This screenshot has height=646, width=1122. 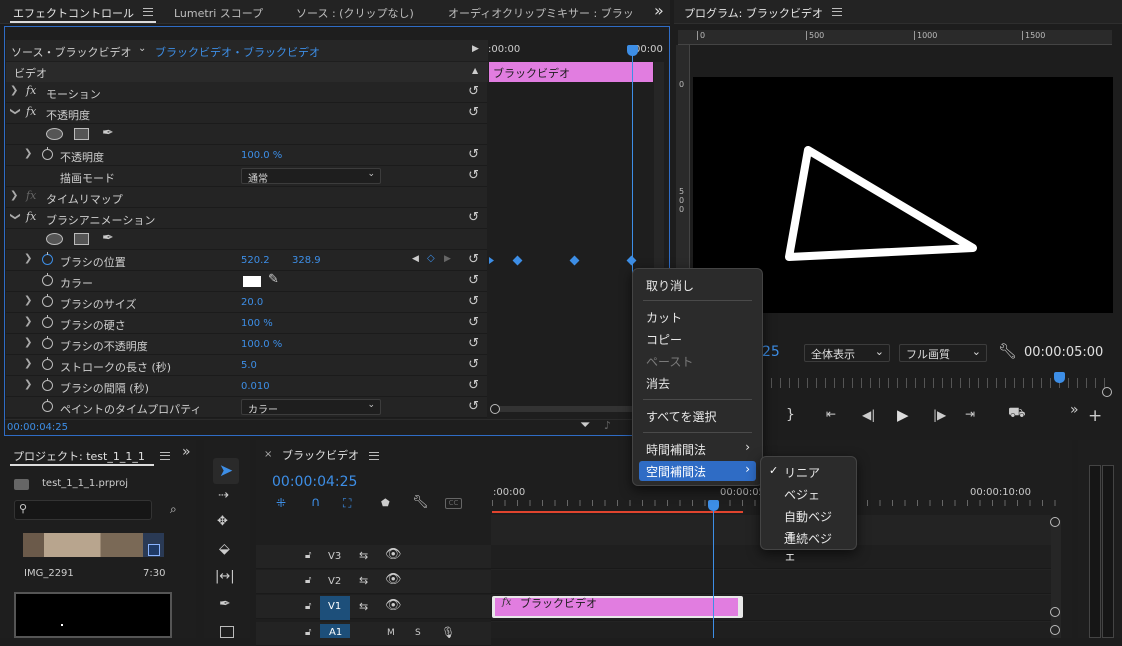 I want to click on add-marker-icon: ⬟, so click(x=385, y=503).